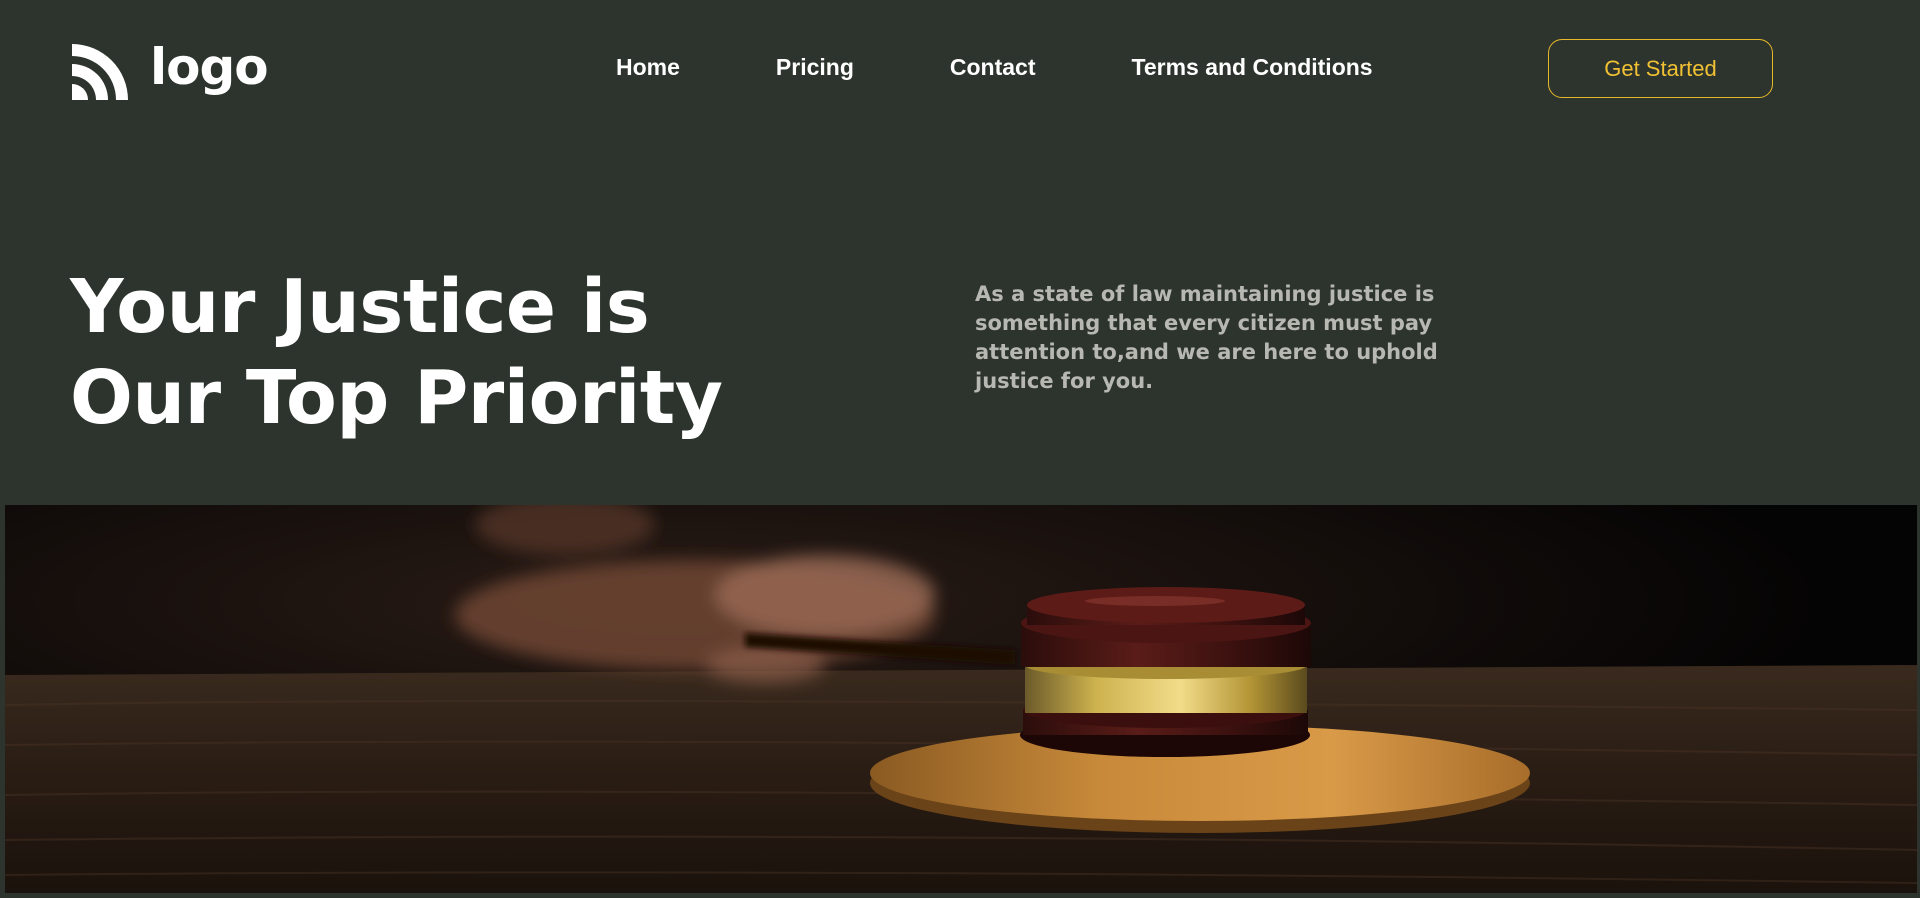 This screenshot has width=1920, height=898. What do you see at coordinates (430, 353) in the screenshot?
I see `hero-title: Your Justice is Our Top Priority` at bounding box center [430, 353].